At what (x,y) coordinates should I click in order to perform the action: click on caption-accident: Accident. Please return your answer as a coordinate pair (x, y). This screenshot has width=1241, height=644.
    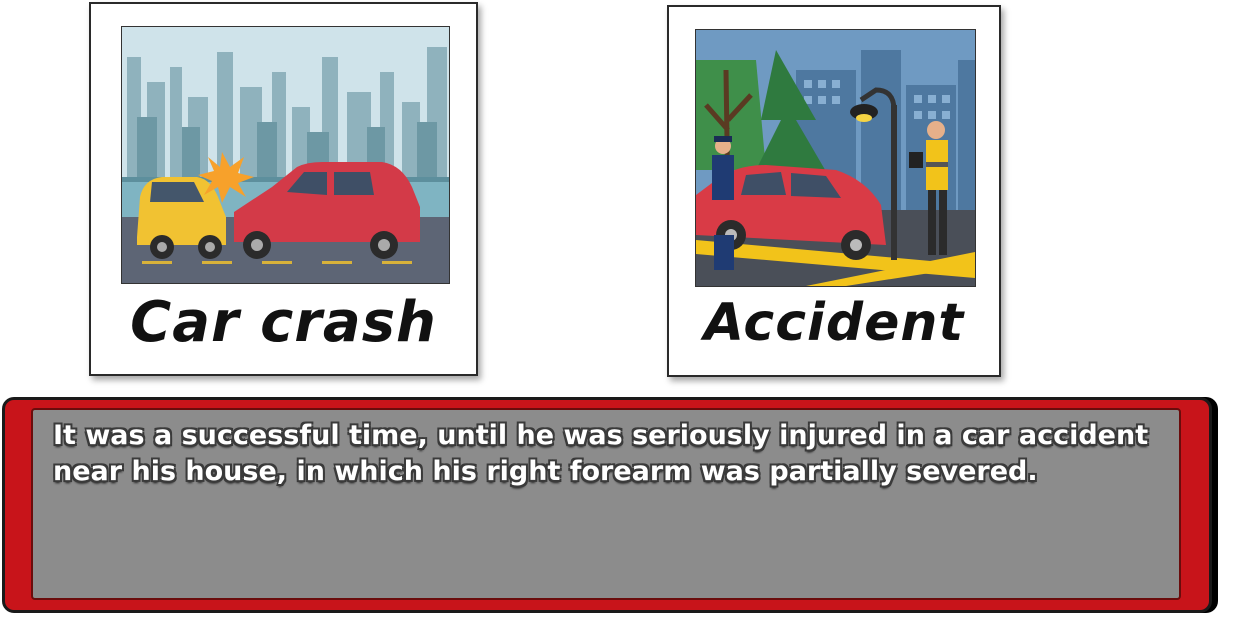
    Looking at the image, I should click on (834, 323).